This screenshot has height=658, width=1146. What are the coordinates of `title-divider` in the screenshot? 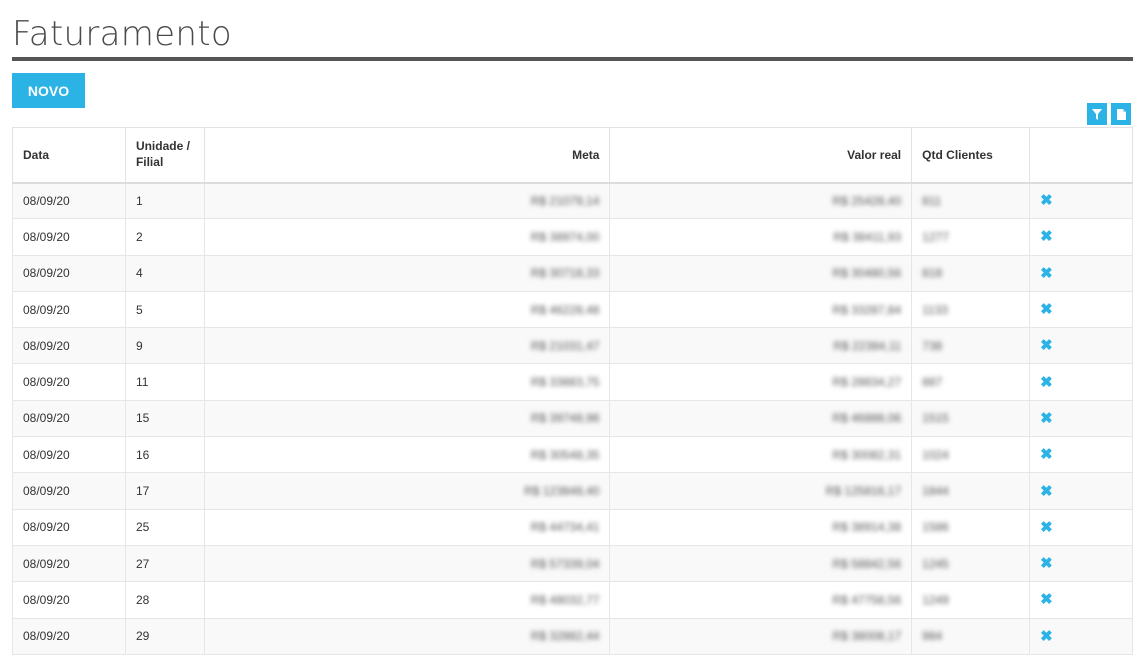 It's located at (572, 59).